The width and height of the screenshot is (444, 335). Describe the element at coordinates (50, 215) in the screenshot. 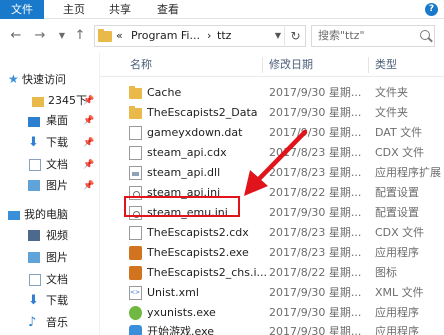

I see `sidebar-item-this-pc: 我的电脑` at that location.